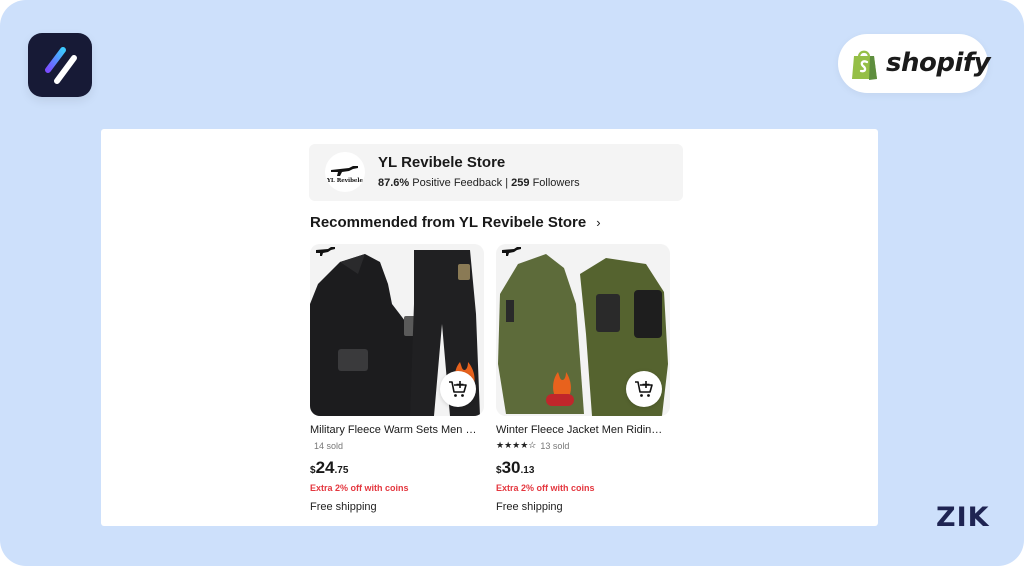 Image resolution: width=1024 pixels, height=566 pixels. What do you see at coordinates (527, 470) in the screenshot?
I see `price-cents: .13` at bounding box center [527, 470].